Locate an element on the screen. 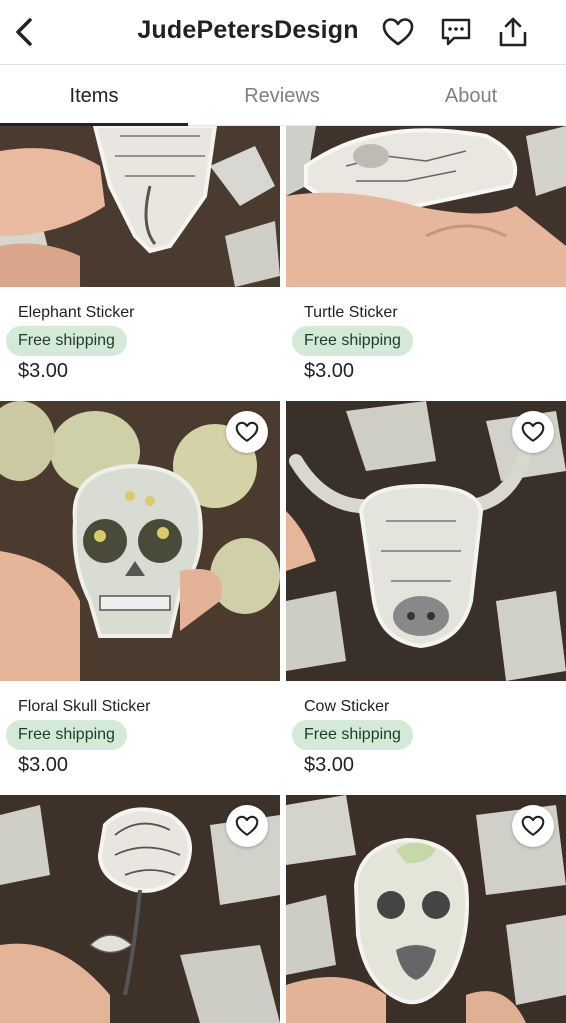  back-button is located at coordinates (24, 32).